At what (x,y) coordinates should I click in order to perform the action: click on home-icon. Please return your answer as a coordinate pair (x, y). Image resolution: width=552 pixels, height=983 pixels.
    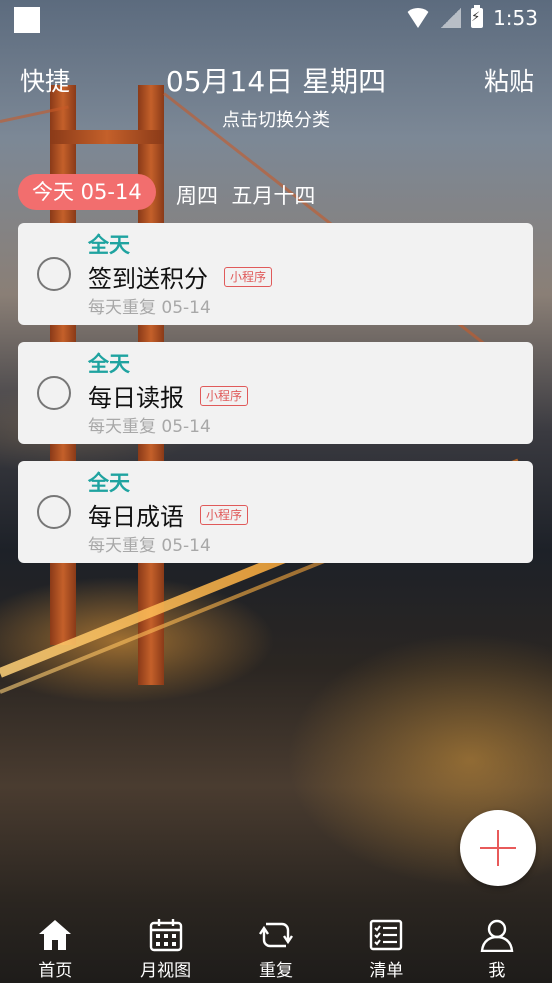
    Looking at the image, I should click on (55, 935).